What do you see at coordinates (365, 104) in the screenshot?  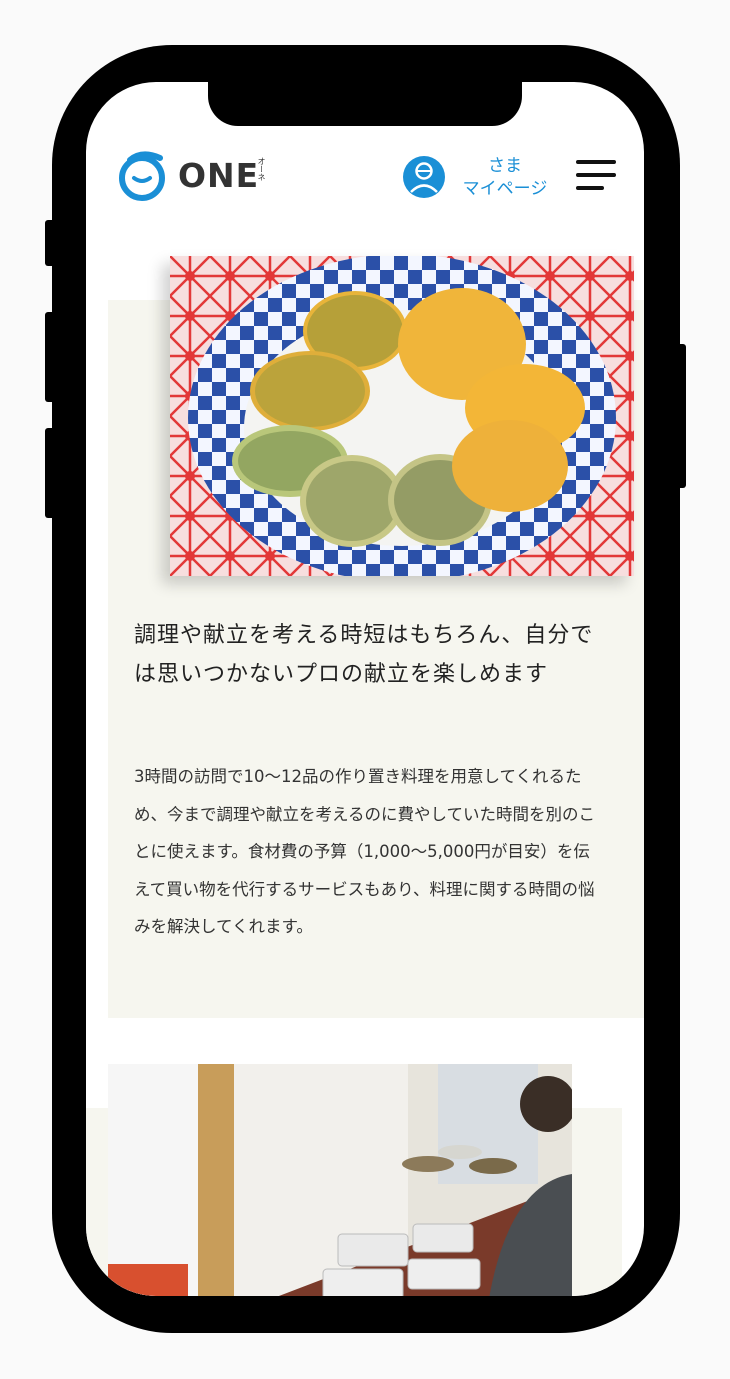 I see `notch` at bounding box center [365, 104].